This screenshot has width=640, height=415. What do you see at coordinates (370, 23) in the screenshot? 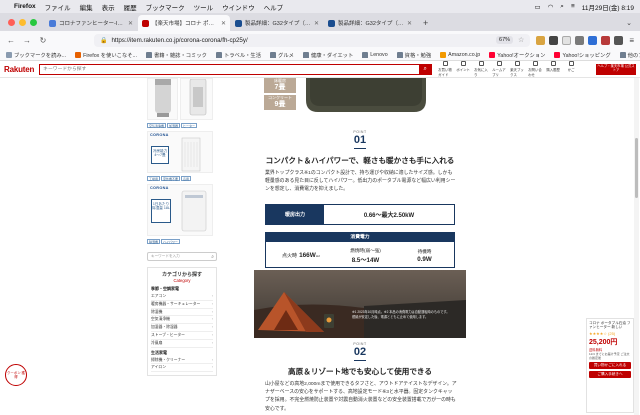
I see `tab-product-detail-2: 製品詳細：G32タイプ（2023年... ✕` at bounding box center [370, 23].